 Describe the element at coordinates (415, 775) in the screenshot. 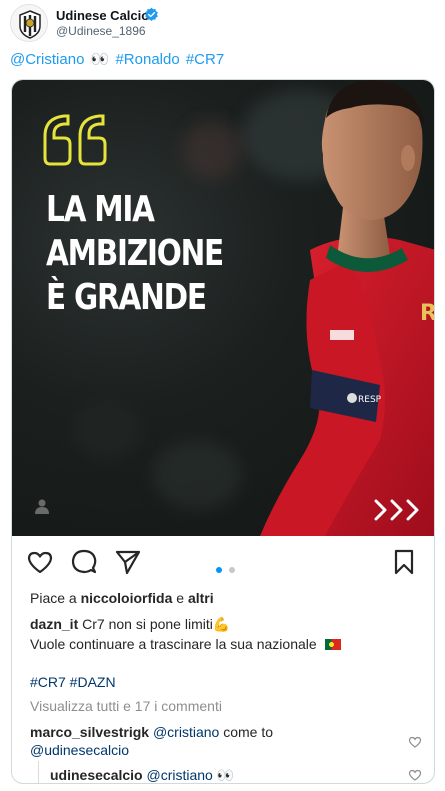

I see `comment-2-like-icon` at that location.